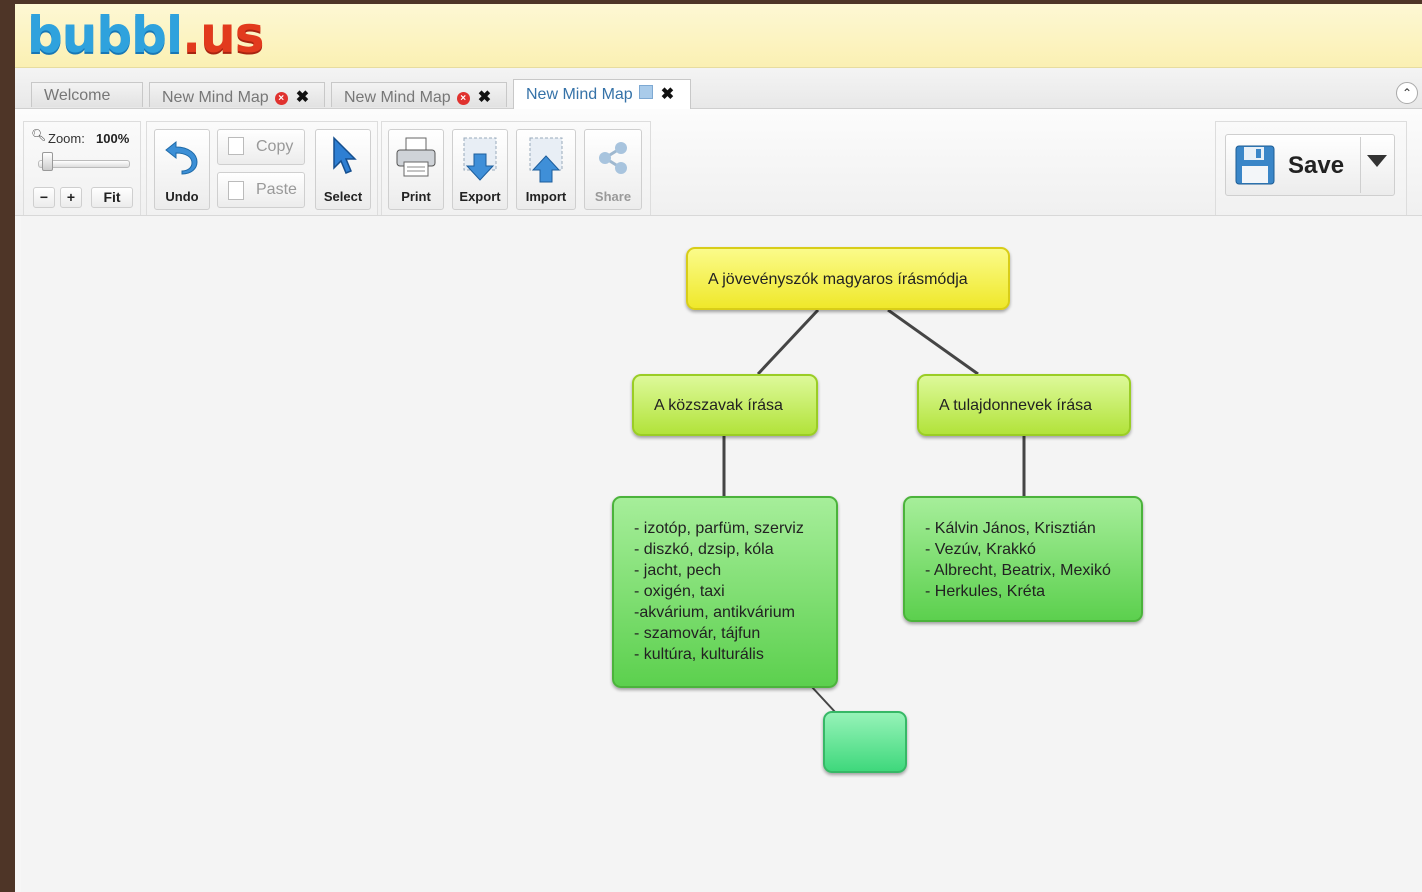 Image resolution: width=1422 pixels, height=892 pixels. I want to click on copy-label: Copy, so click(275, 146).